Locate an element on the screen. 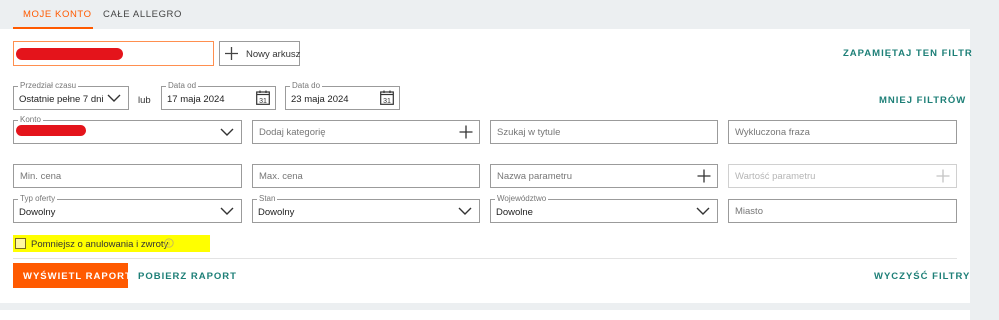 Image resolution: width=999 pixels, height=320 pixels. date-from-value: 17 maja 2024 is located at coordinates (196, 99).